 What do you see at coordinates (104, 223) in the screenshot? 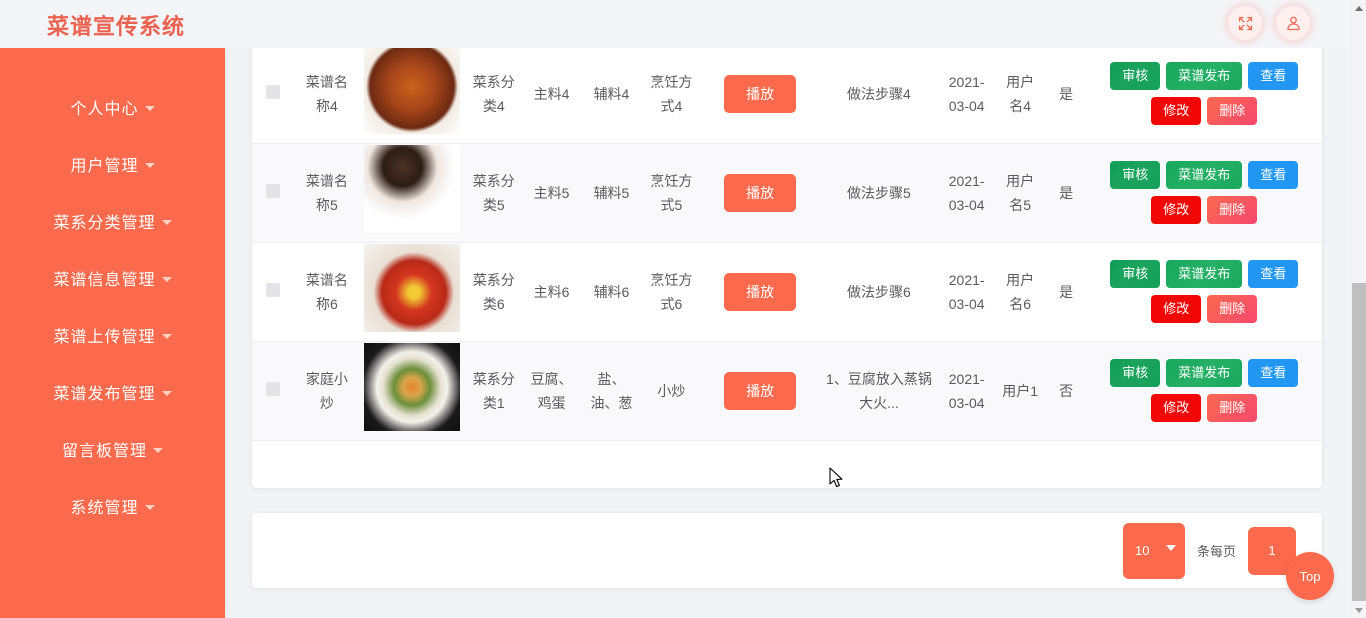
I see `sidebar-item-label: 菜系分类管理` at bounding box center [104, 223].